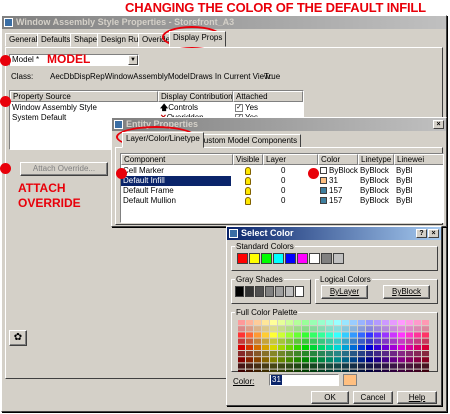 The height and width of the screenshot is (414, 450). What do you see at coordinates (304, 380) in the screenshot?
I see `color-input: 31` at bounding box center [304, 380].